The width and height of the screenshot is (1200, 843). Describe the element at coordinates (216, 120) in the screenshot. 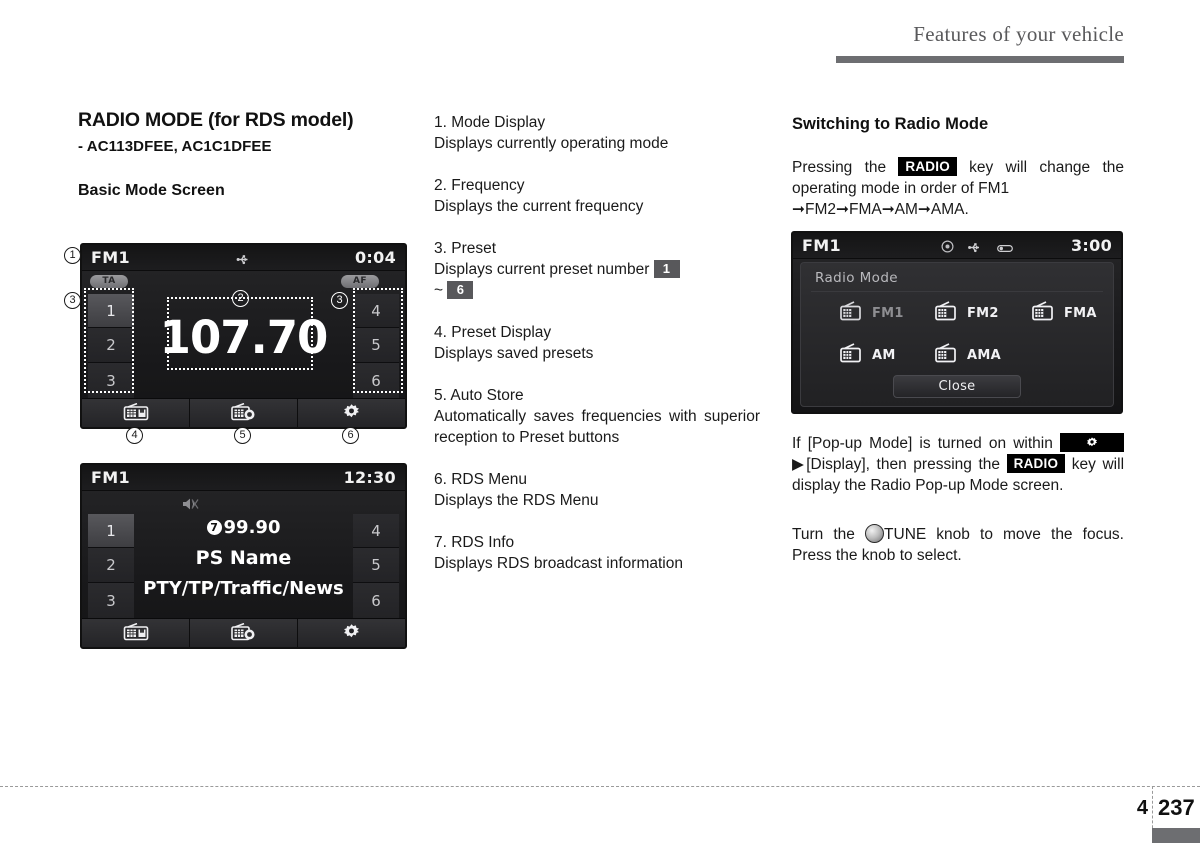

I see `section-title: RADIO MODE (for RDS model)` at that location.